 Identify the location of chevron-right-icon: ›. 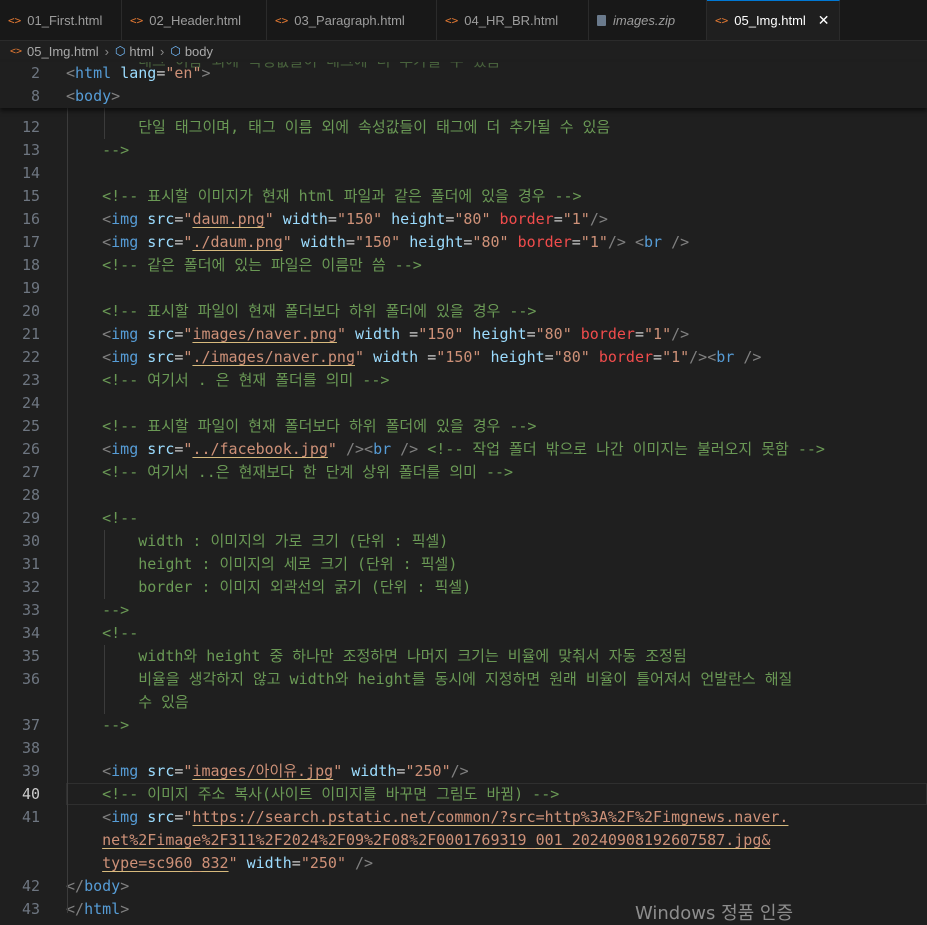
(162, 51).